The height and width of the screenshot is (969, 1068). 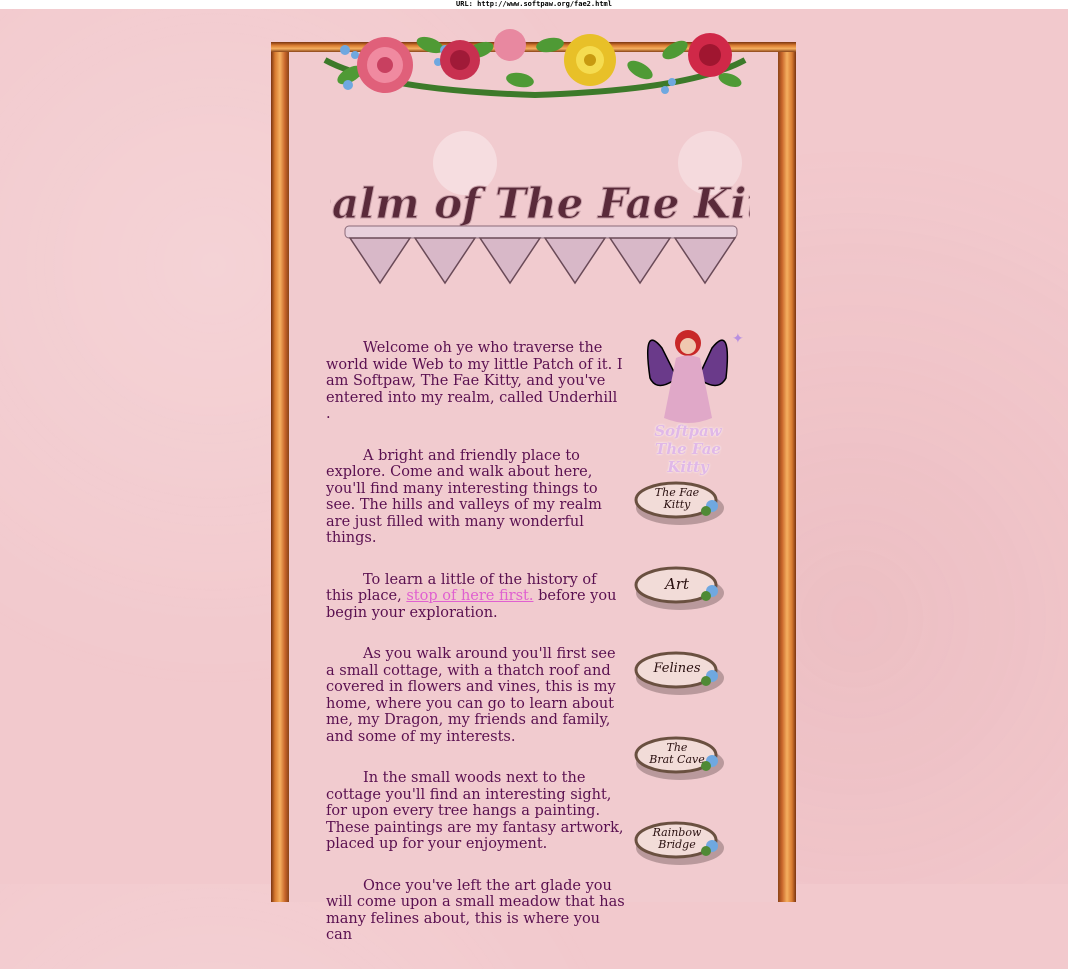 I want to click on nav-button-brat-cave: The Brat Cave, so click(x=684, y=760).